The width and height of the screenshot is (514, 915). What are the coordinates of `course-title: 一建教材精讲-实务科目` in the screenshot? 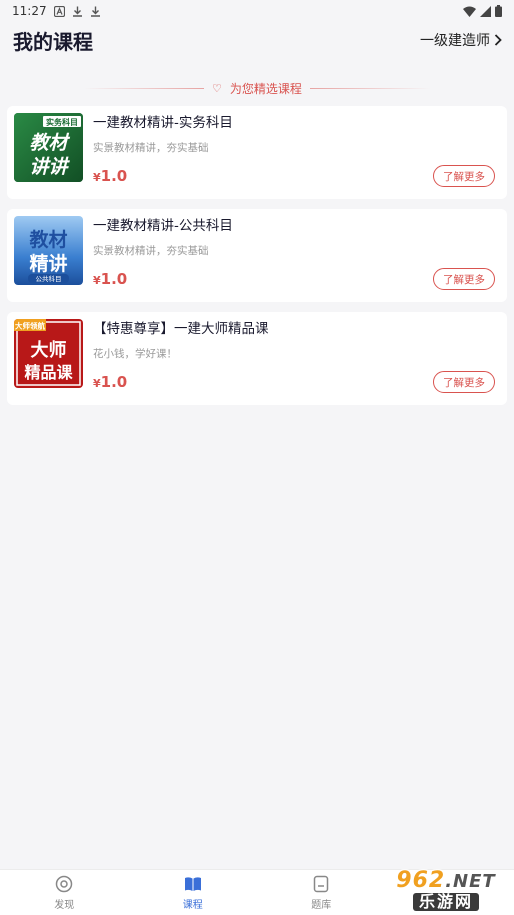 It's located at (163, 123).